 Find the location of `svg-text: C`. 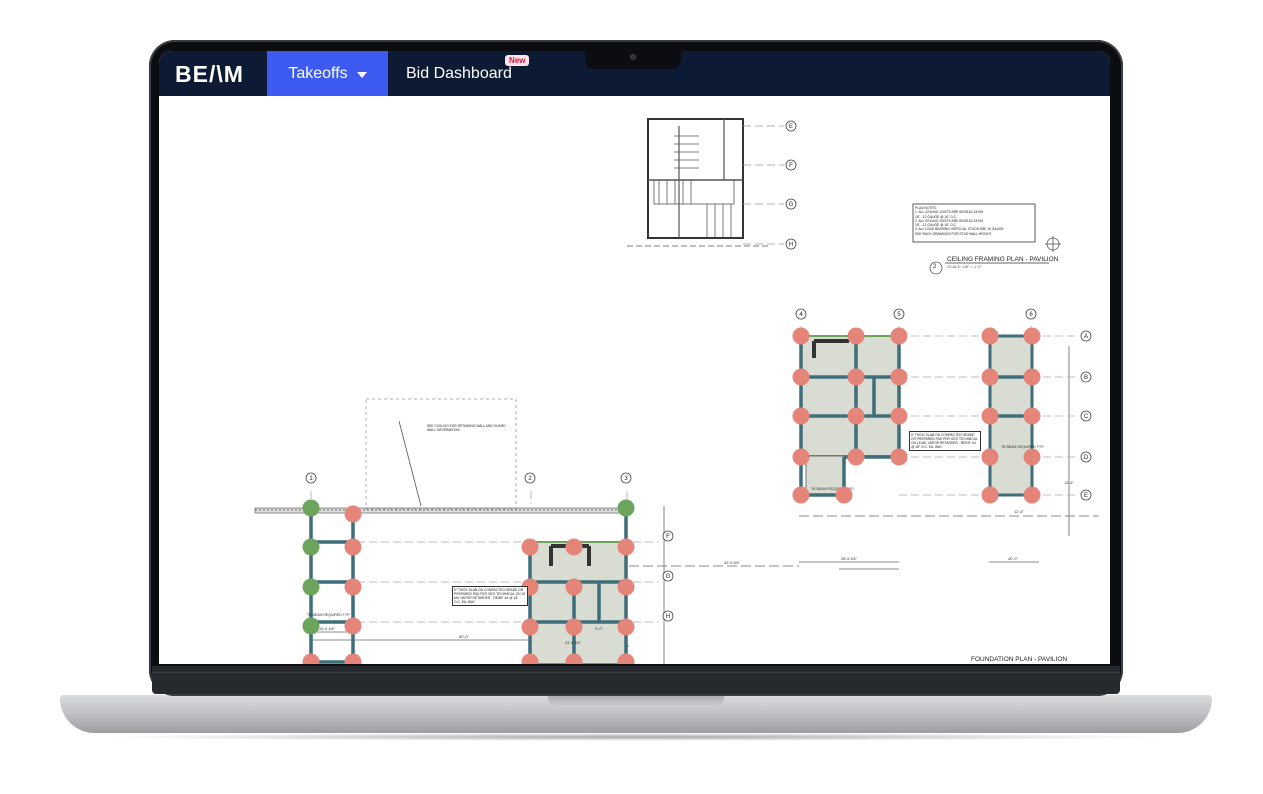

svg-text: C is located at coordinates (1086, 417).